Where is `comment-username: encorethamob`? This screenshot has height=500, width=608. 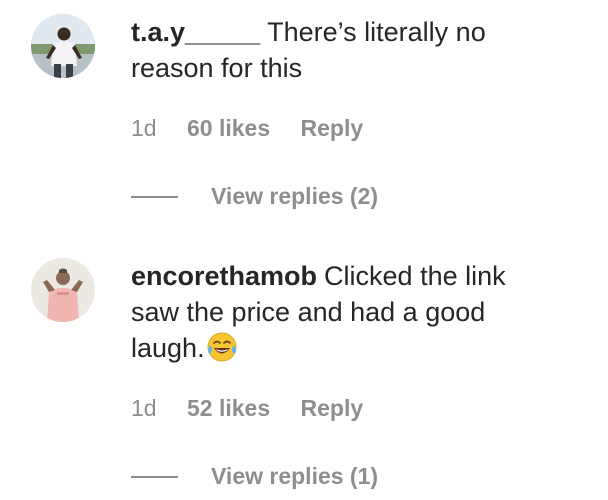
comment-username: encorethamob is located at coordinates (224, 276).